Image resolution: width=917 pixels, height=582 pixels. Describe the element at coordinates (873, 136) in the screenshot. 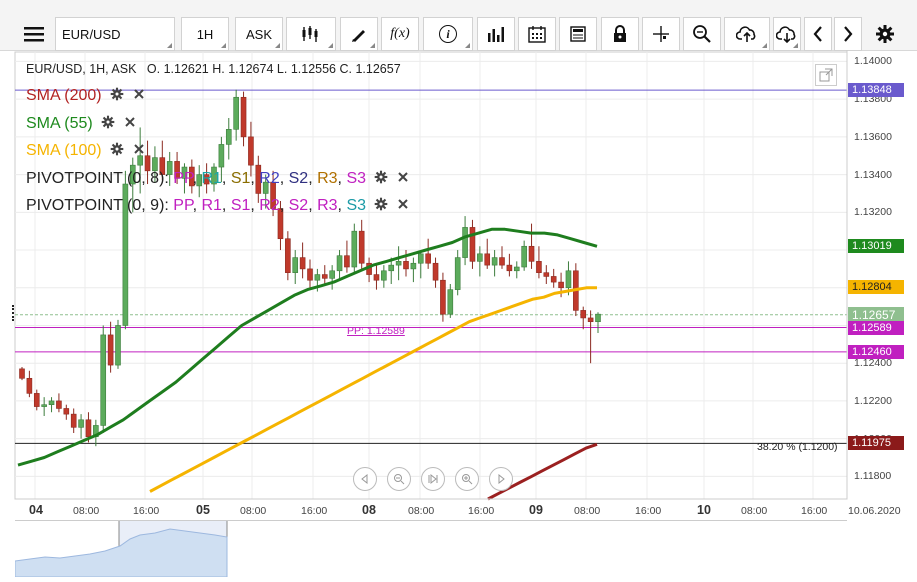

I see `price-tick-label: 1.13600` at that location.